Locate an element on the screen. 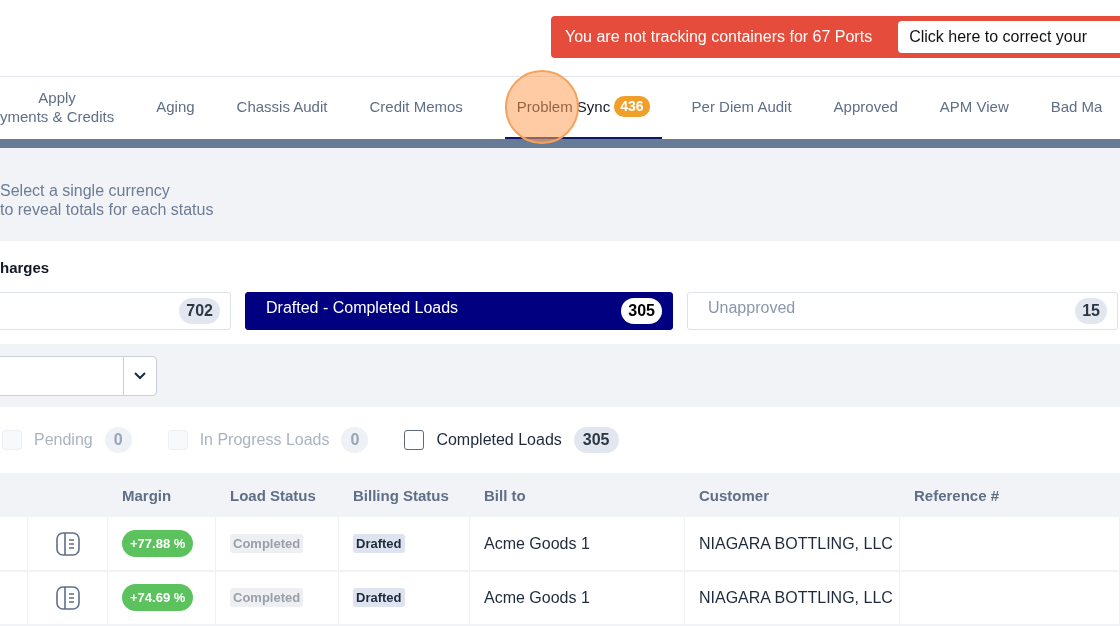 The width and height of the screenshot is (1120, 626). tab: APM View is located at coordinates (980, 108).